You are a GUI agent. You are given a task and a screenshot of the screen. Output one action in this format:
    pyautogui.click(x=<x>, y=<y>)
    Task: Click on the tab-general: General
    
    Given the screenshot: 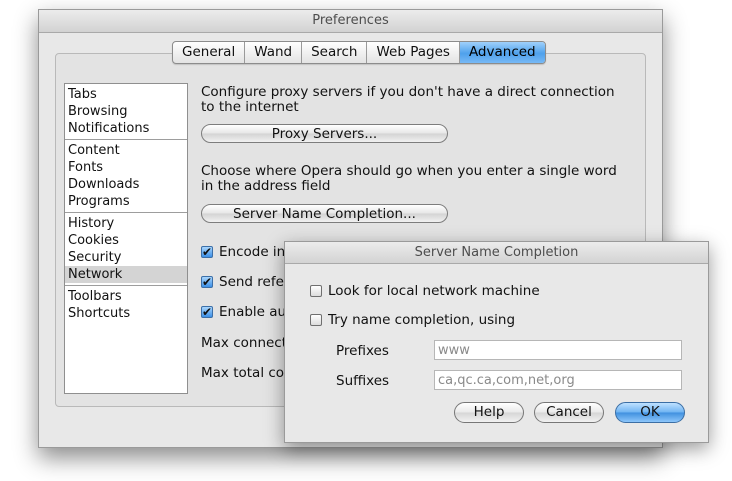 What is the action you would take?
    pyautogui.click(x=209, y=52)
    